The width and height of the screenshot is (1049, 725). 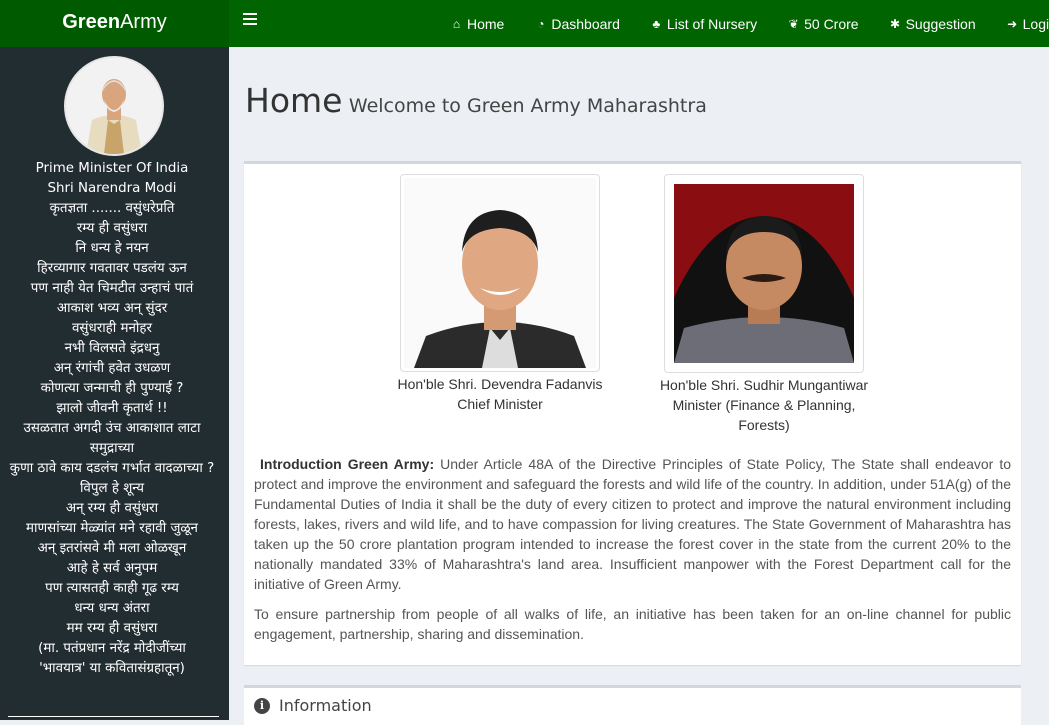 I want to click on poem-line: रम्य ही वसुंधरा, so click(x=112, y=228).